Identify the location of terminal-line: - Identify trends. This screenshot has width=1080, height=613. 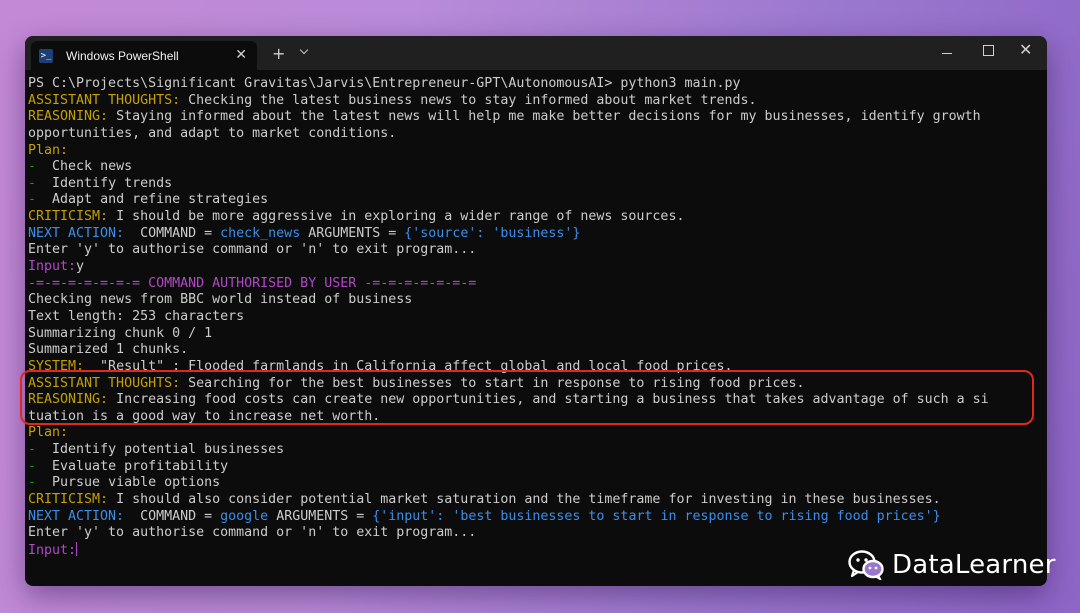
(537, 184).